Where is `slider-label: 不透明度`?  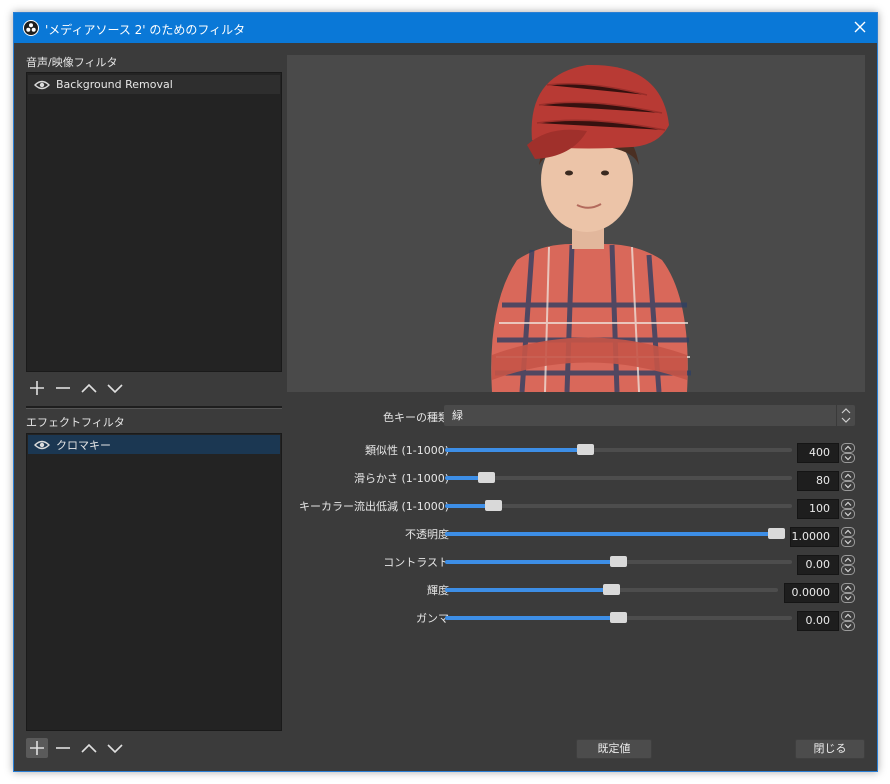 slider-label: 不透明度 is located at coordinates (427, 534).